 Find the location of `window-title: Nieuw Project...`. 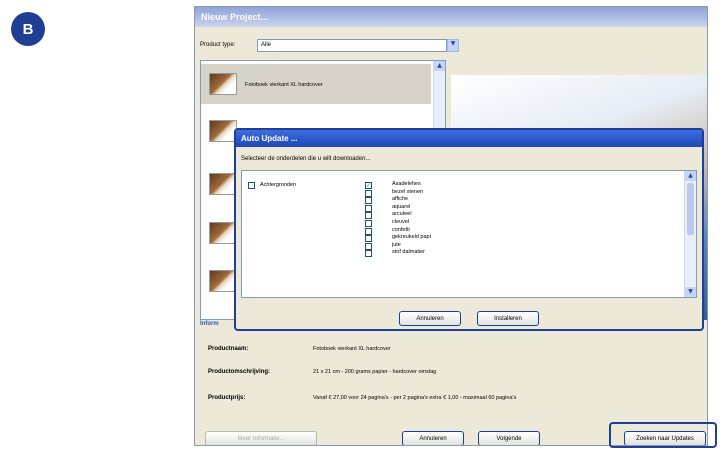

window-title: Nieuw Project... is located at coordinates (451, 17).